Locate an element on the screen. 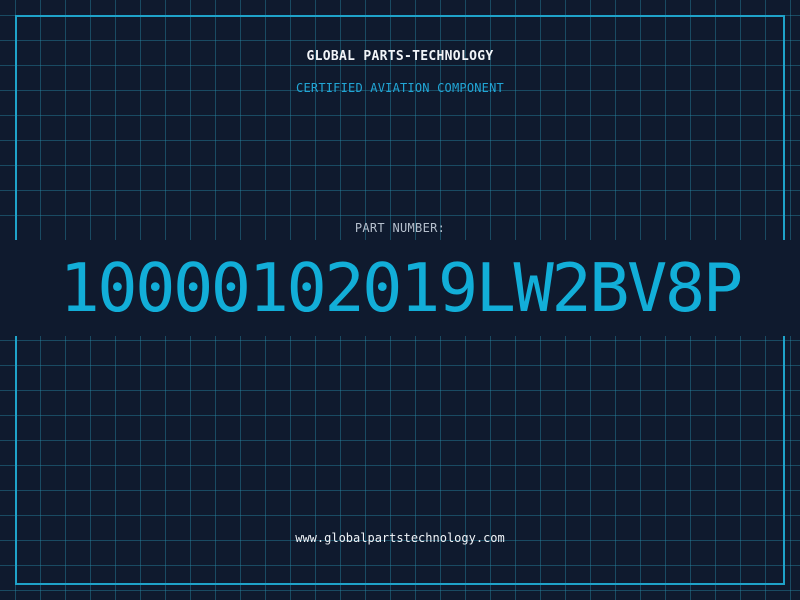 The height and width of the screenshot is (600, 800). part-number-label: PART NUMBER: is located at coordinates (400, 228).